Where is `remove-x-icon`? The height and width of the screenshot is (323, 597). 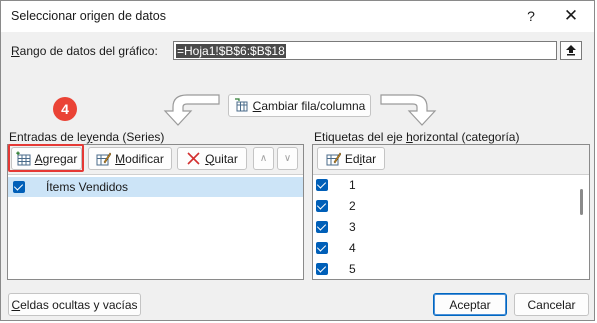 remove-x-icon is located at coordinates (193, 158).